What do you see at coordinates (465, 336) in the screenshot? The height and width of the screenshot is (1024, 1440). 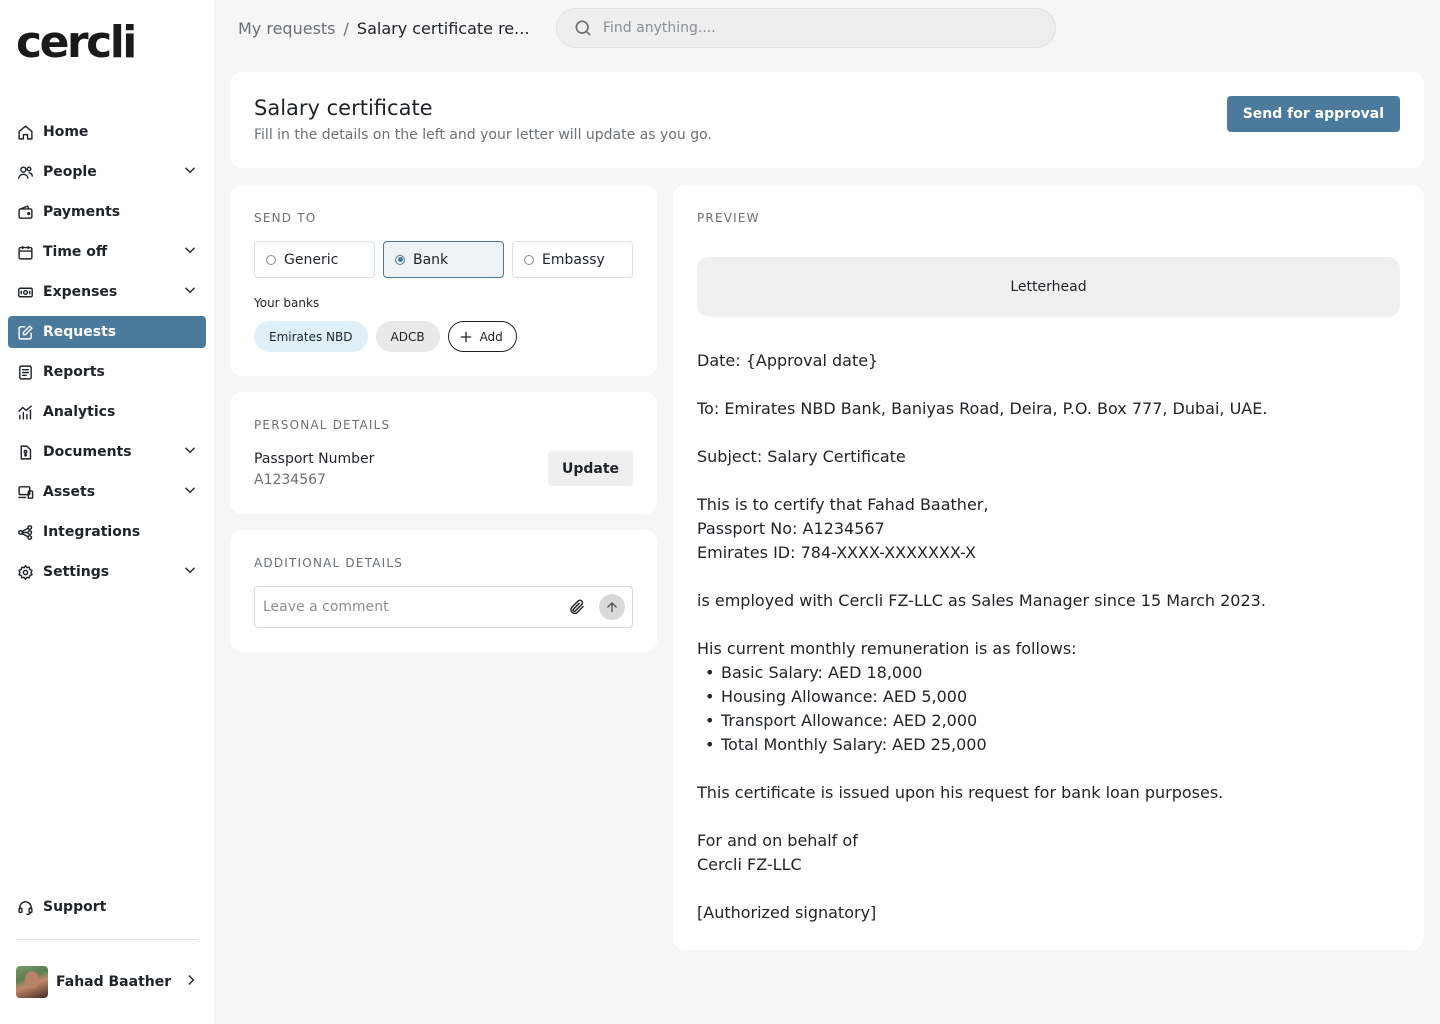 I see `plus-icon` at bounding box center [465, 336].